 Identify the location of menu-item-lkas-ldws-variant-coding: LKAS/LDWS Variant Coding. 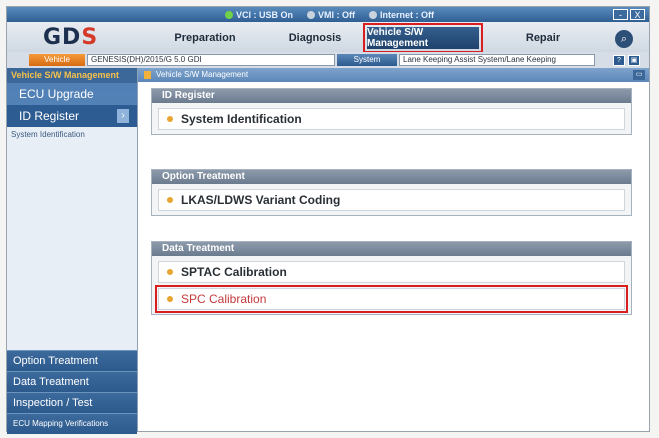
(391, 200).